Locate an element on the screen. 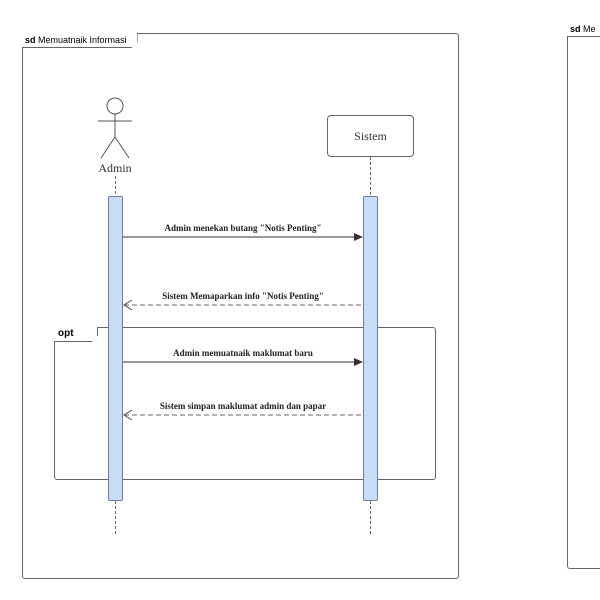 The image size is (600, 600). message-3-label: Admin memuatnaik maklumat baru is located at coordinates (243, 353).